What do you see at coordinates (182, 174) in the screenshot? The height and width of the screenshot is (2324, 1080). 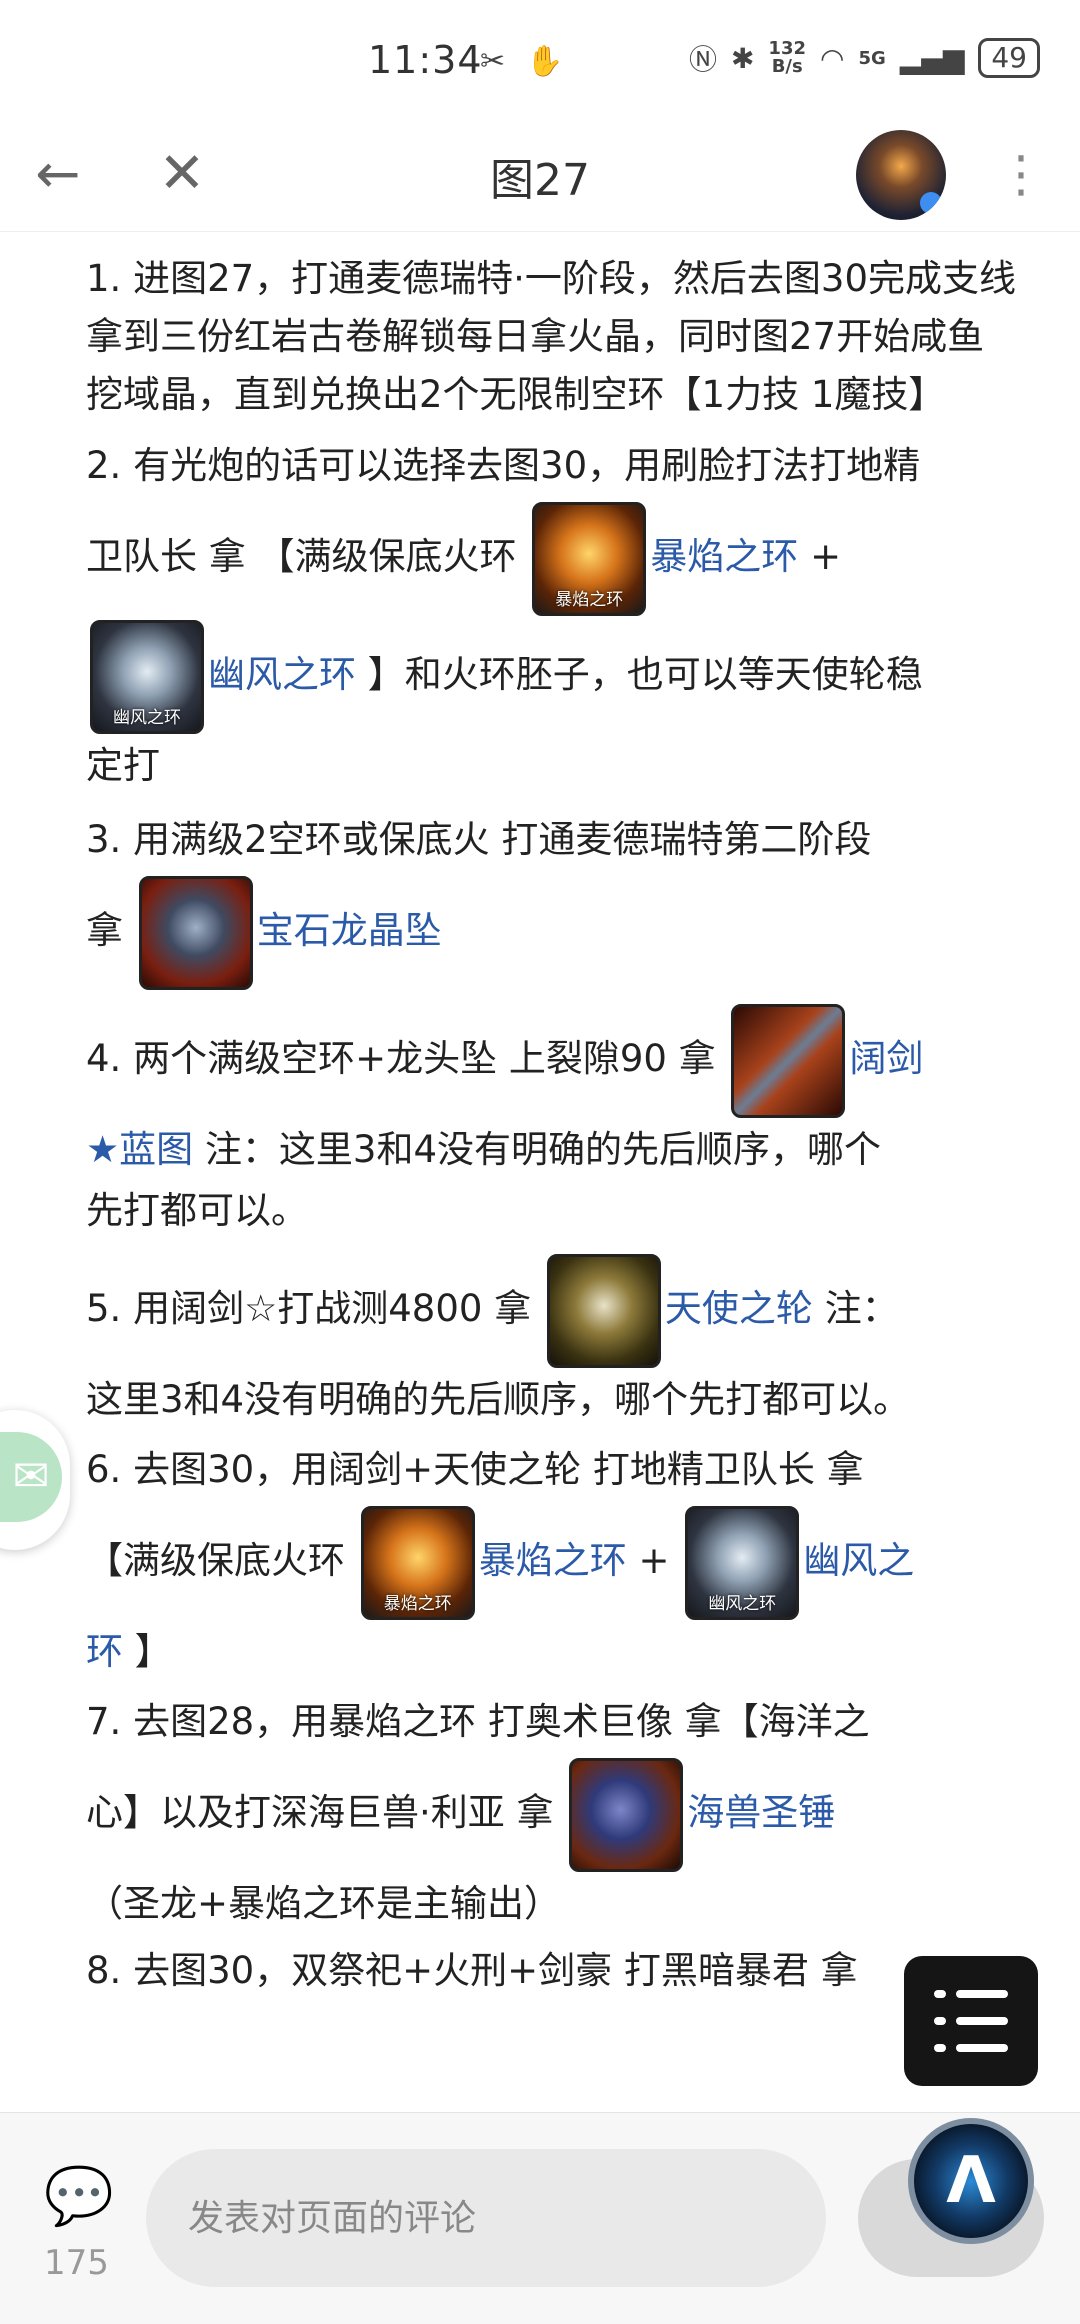 I see `close-button: ✕` at bounding box center [182, 174].